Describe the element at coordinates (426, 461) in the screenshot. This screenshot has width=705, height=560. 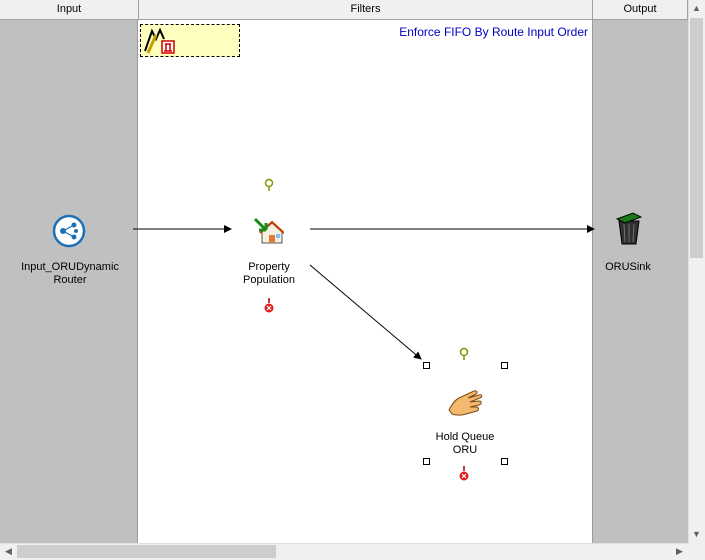
I see `selection-handle-bottom-left` at that location.